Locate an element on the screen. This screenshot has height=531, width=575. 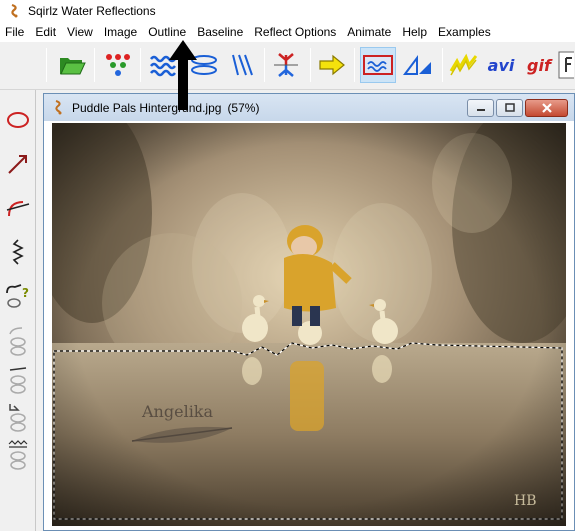
colour-dots-icon is located at coordinates (118, 65).